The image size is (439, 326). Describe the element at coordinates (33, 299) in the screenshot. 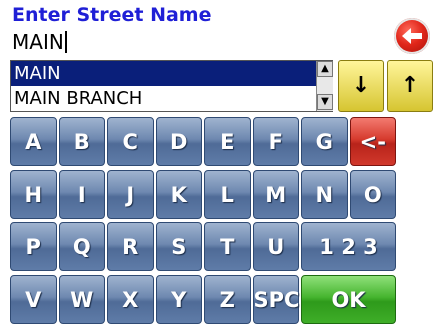

I see `key-v: V` at that location.